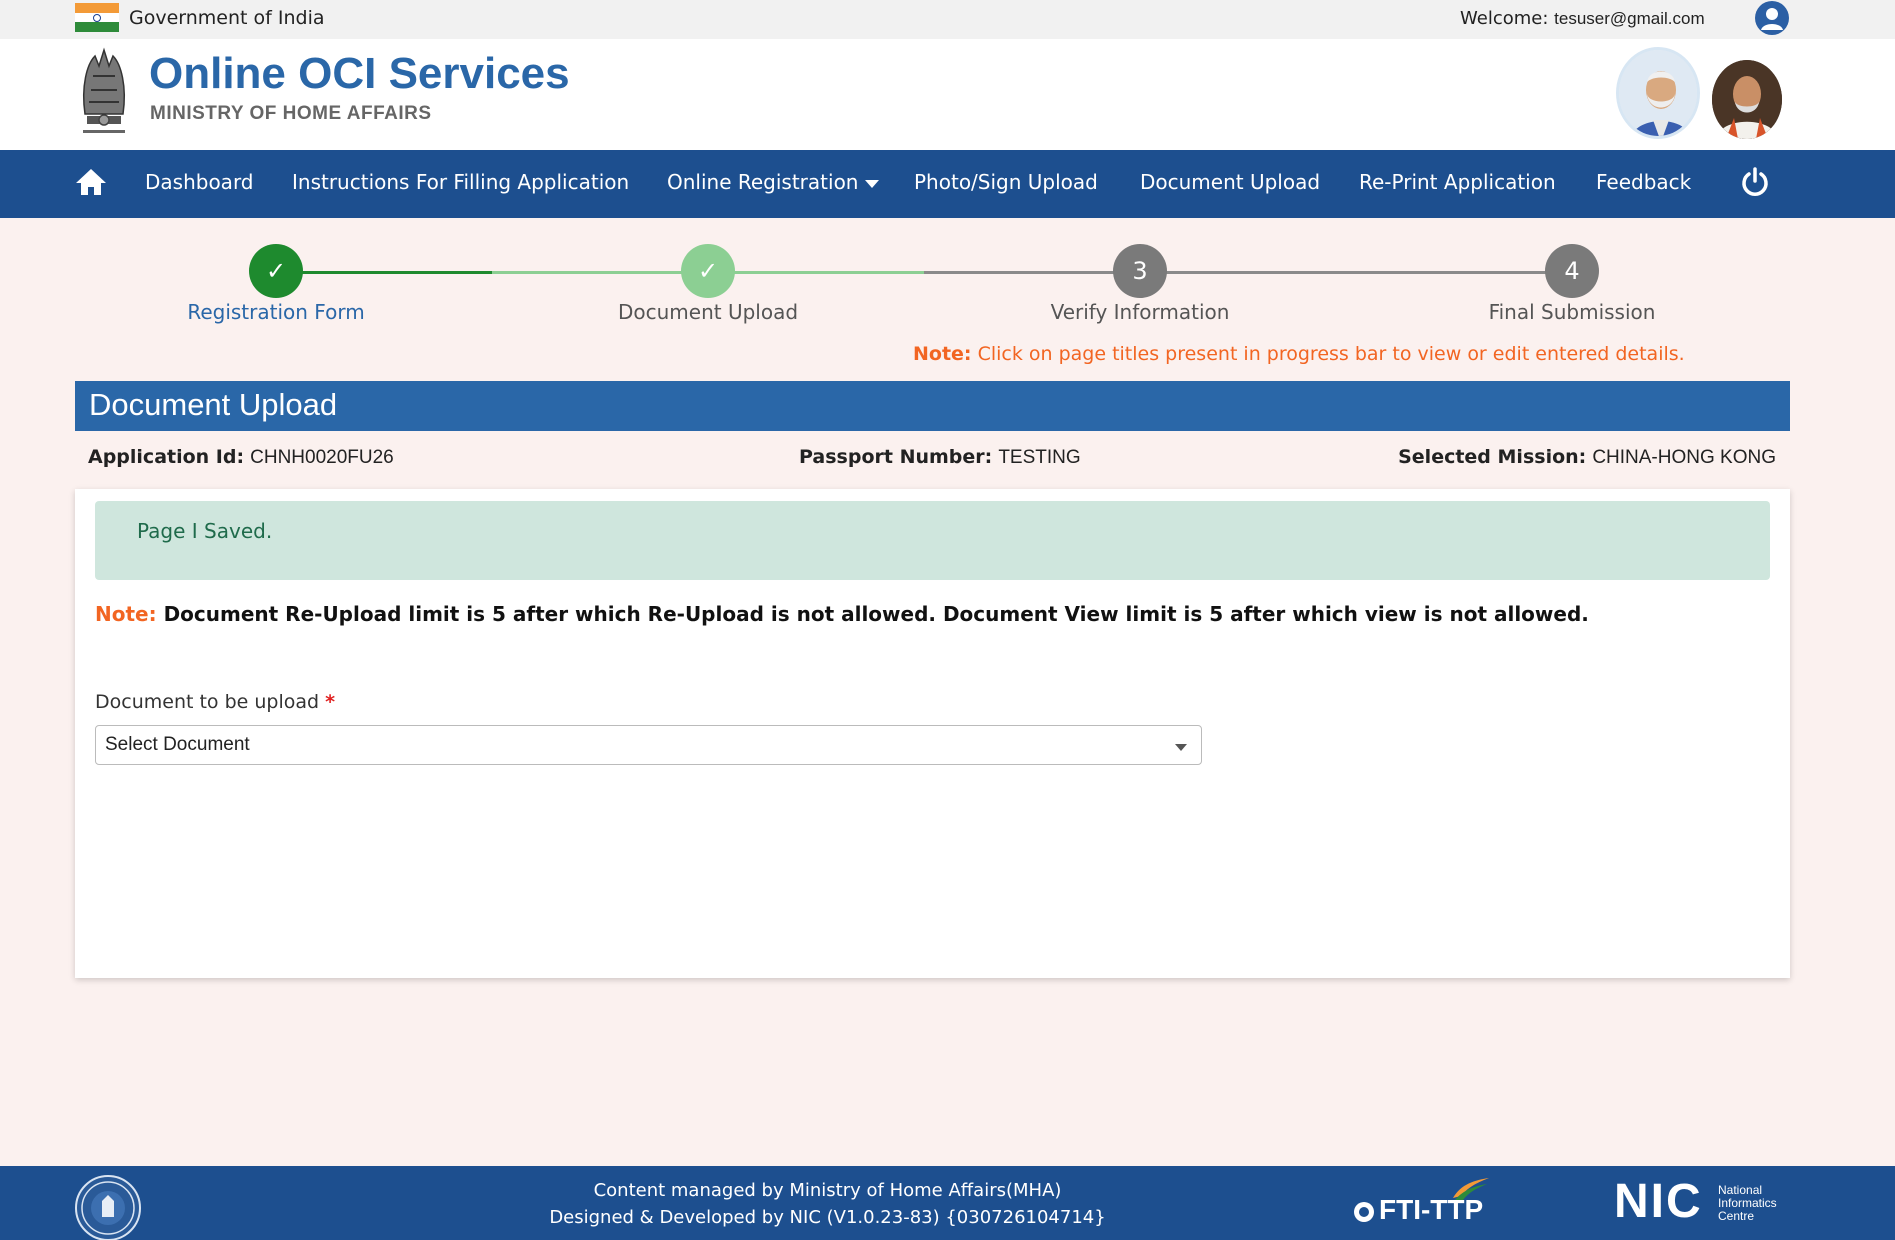  What do you see at coordinates (199, 182) in the screenshot?
I see `nav-dashboard: Dashboard` at bounding box center [199, 182].